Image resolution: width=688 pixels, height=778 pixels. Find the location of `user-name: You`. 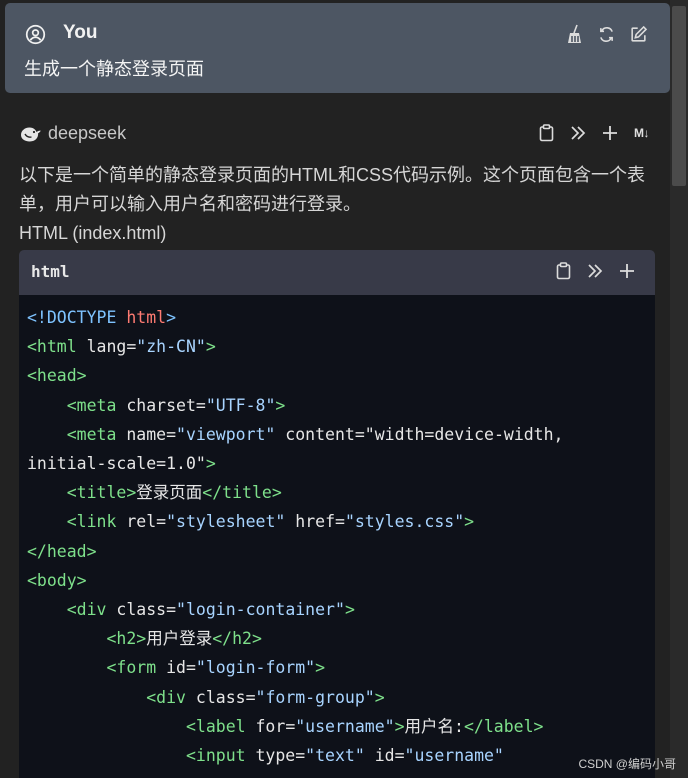

user-name: You is located at coordinates (80, 32).